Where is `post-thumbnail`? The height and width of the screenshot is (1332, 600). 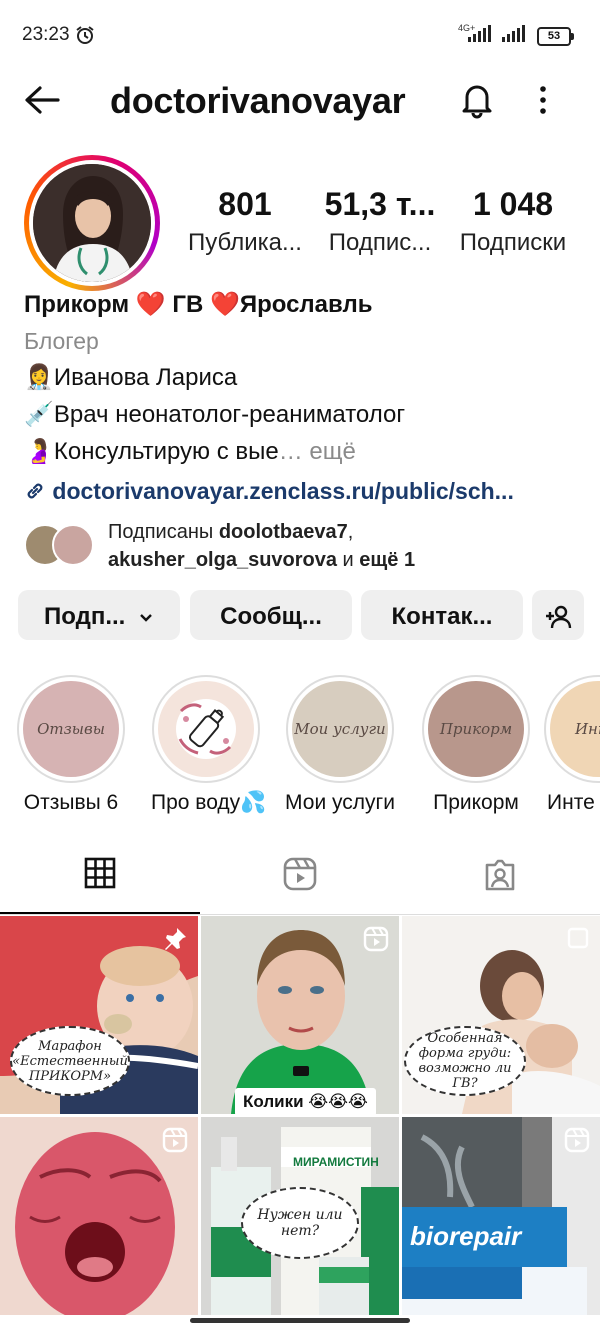
post-thumbnail is located at coordinates (99, 1216).